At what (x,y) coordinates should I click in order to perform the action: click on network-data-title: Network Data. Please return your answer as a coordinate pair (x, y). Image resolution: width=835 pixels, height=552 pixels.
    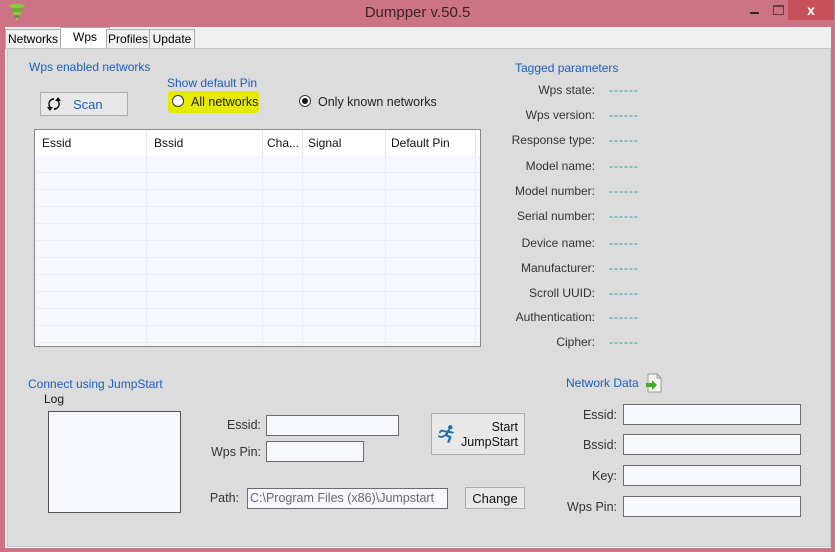
    Looking at the image, I should click on (602, 383).